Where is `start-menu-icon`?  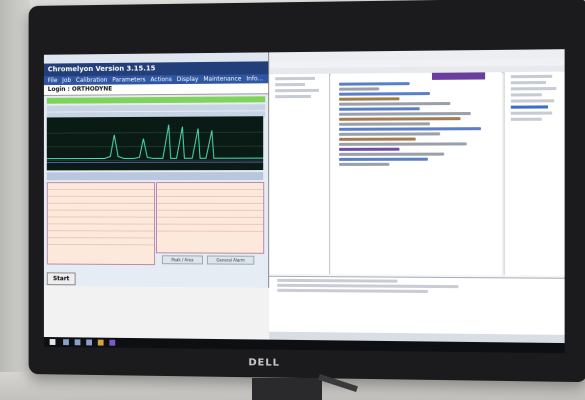 start-menu-icon is located at coordinates (52, 342).